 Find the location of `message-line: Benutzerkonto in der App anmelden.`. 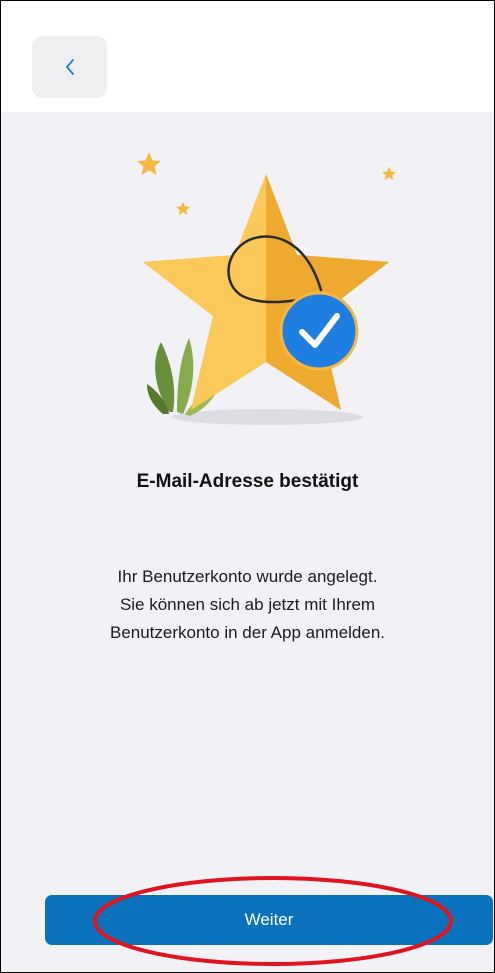

message-line: Benutzerkonto in der App anmelden. is located at coordinates (247, 632).